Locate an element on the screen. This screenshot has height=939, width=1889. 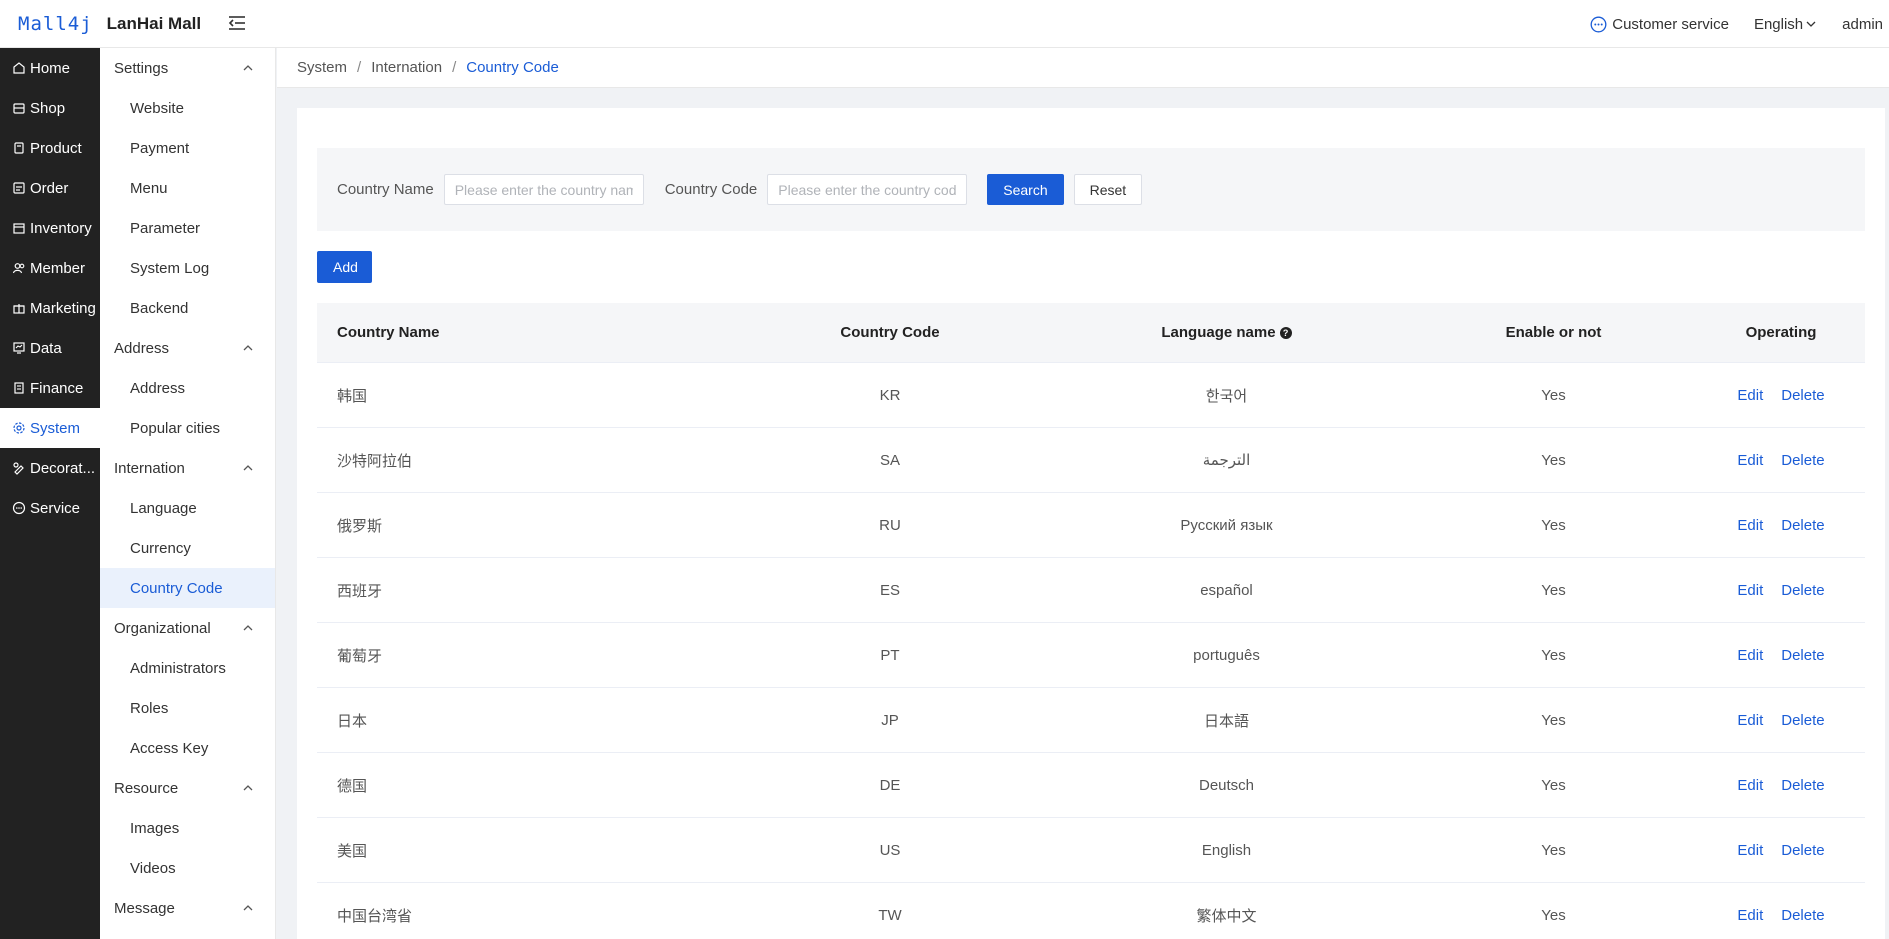
nav-group-label: Message is located at coordinates (144, 908).